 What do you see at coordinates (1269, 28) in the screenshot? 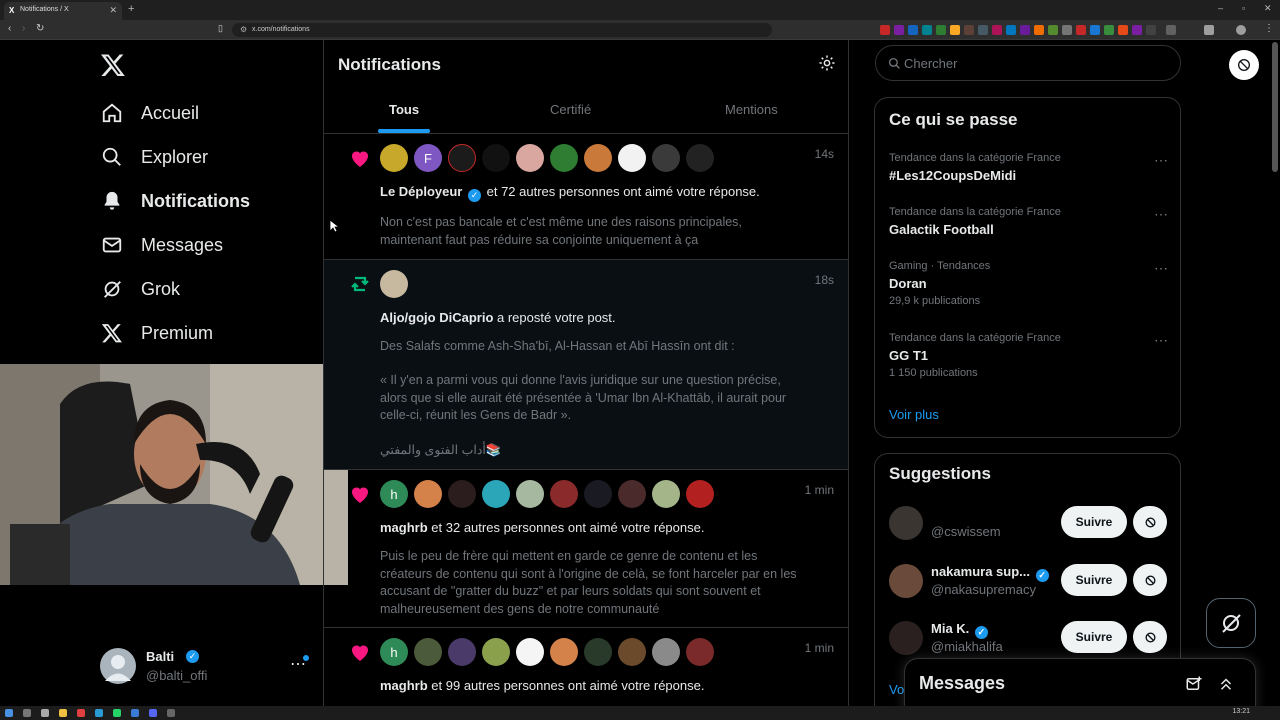
I see `menu-icon: ⋮` at bounding box center [1269, 28].